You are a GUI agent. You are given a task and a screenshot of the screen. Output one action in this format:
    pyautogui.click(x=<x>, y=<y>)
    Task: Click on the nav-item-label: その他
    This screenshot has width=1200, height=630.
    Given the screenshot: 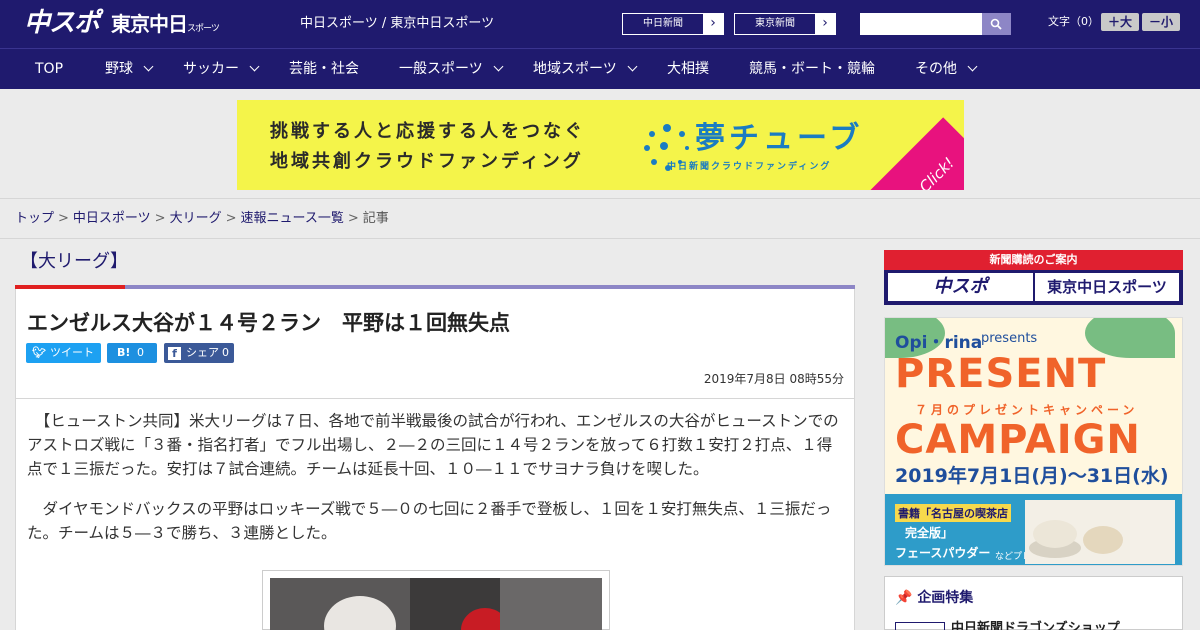 What is the action you would take?
    pyautogui.click(x=936, y=69)
    